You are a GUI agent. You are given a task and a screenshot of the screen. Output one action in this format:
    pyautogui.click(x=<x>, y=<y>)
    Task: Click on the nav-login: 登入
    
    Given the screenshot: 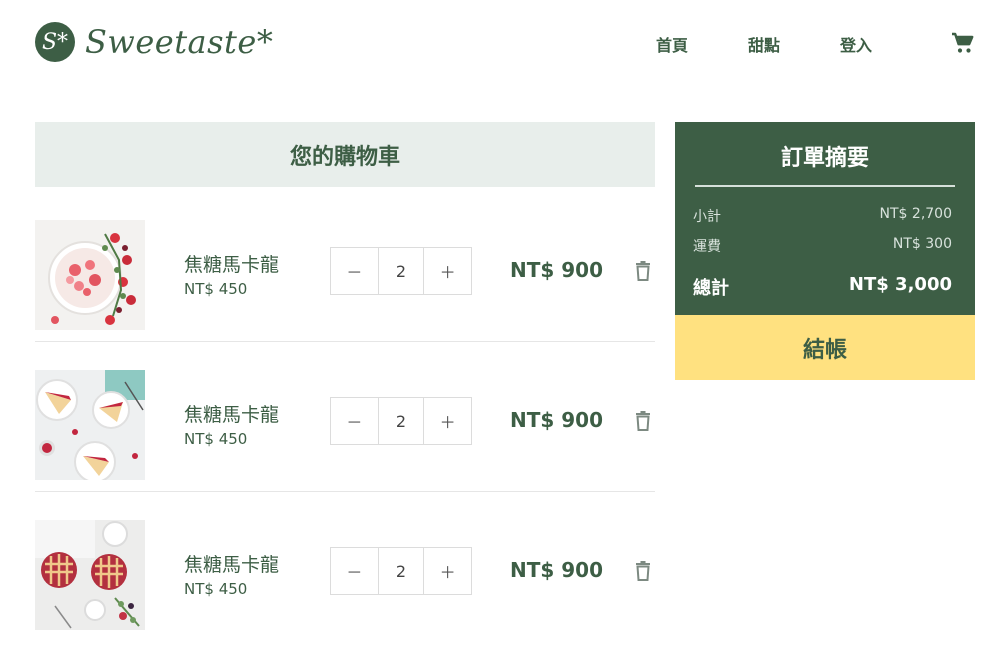 What is the action you would take?
    pyautogui.click(x=856, y=44)
    